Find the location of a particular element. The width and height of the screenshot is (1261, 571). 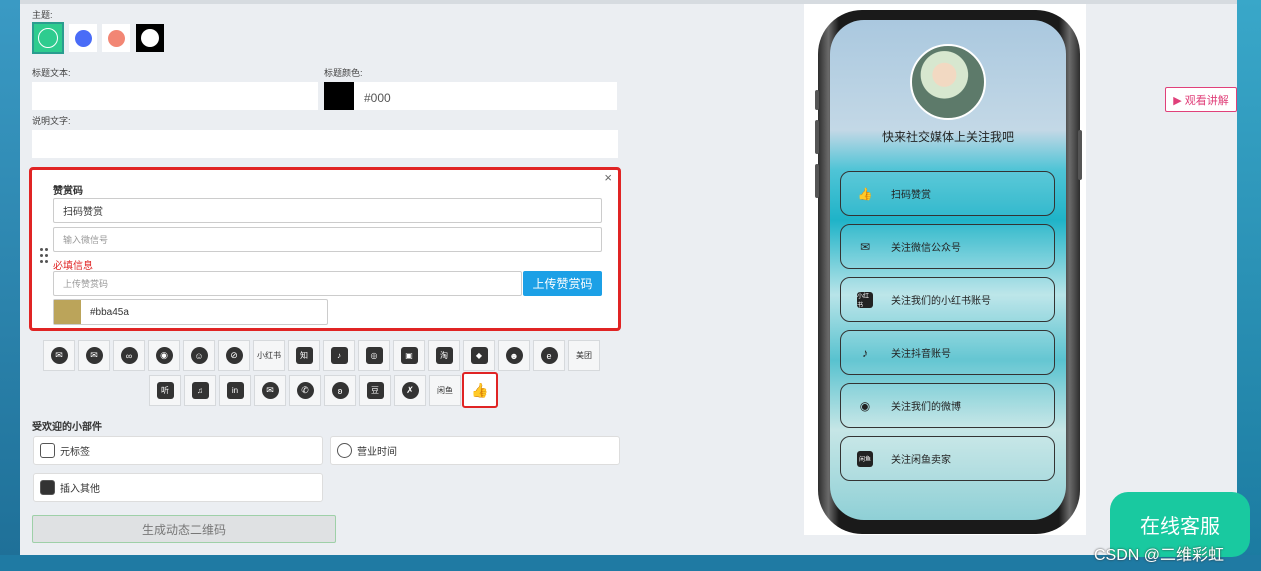

reward-title-value: 扫码赞赏 is located at coordinates (83, 212).